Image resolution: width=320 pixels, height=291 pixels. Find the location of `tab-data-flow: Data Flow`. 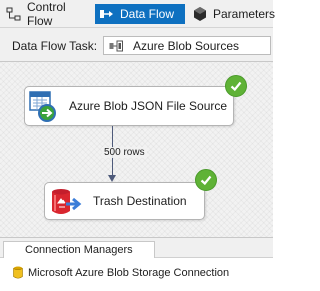

tab-data-flow: Data Flow is located at coordinates (140, 14).